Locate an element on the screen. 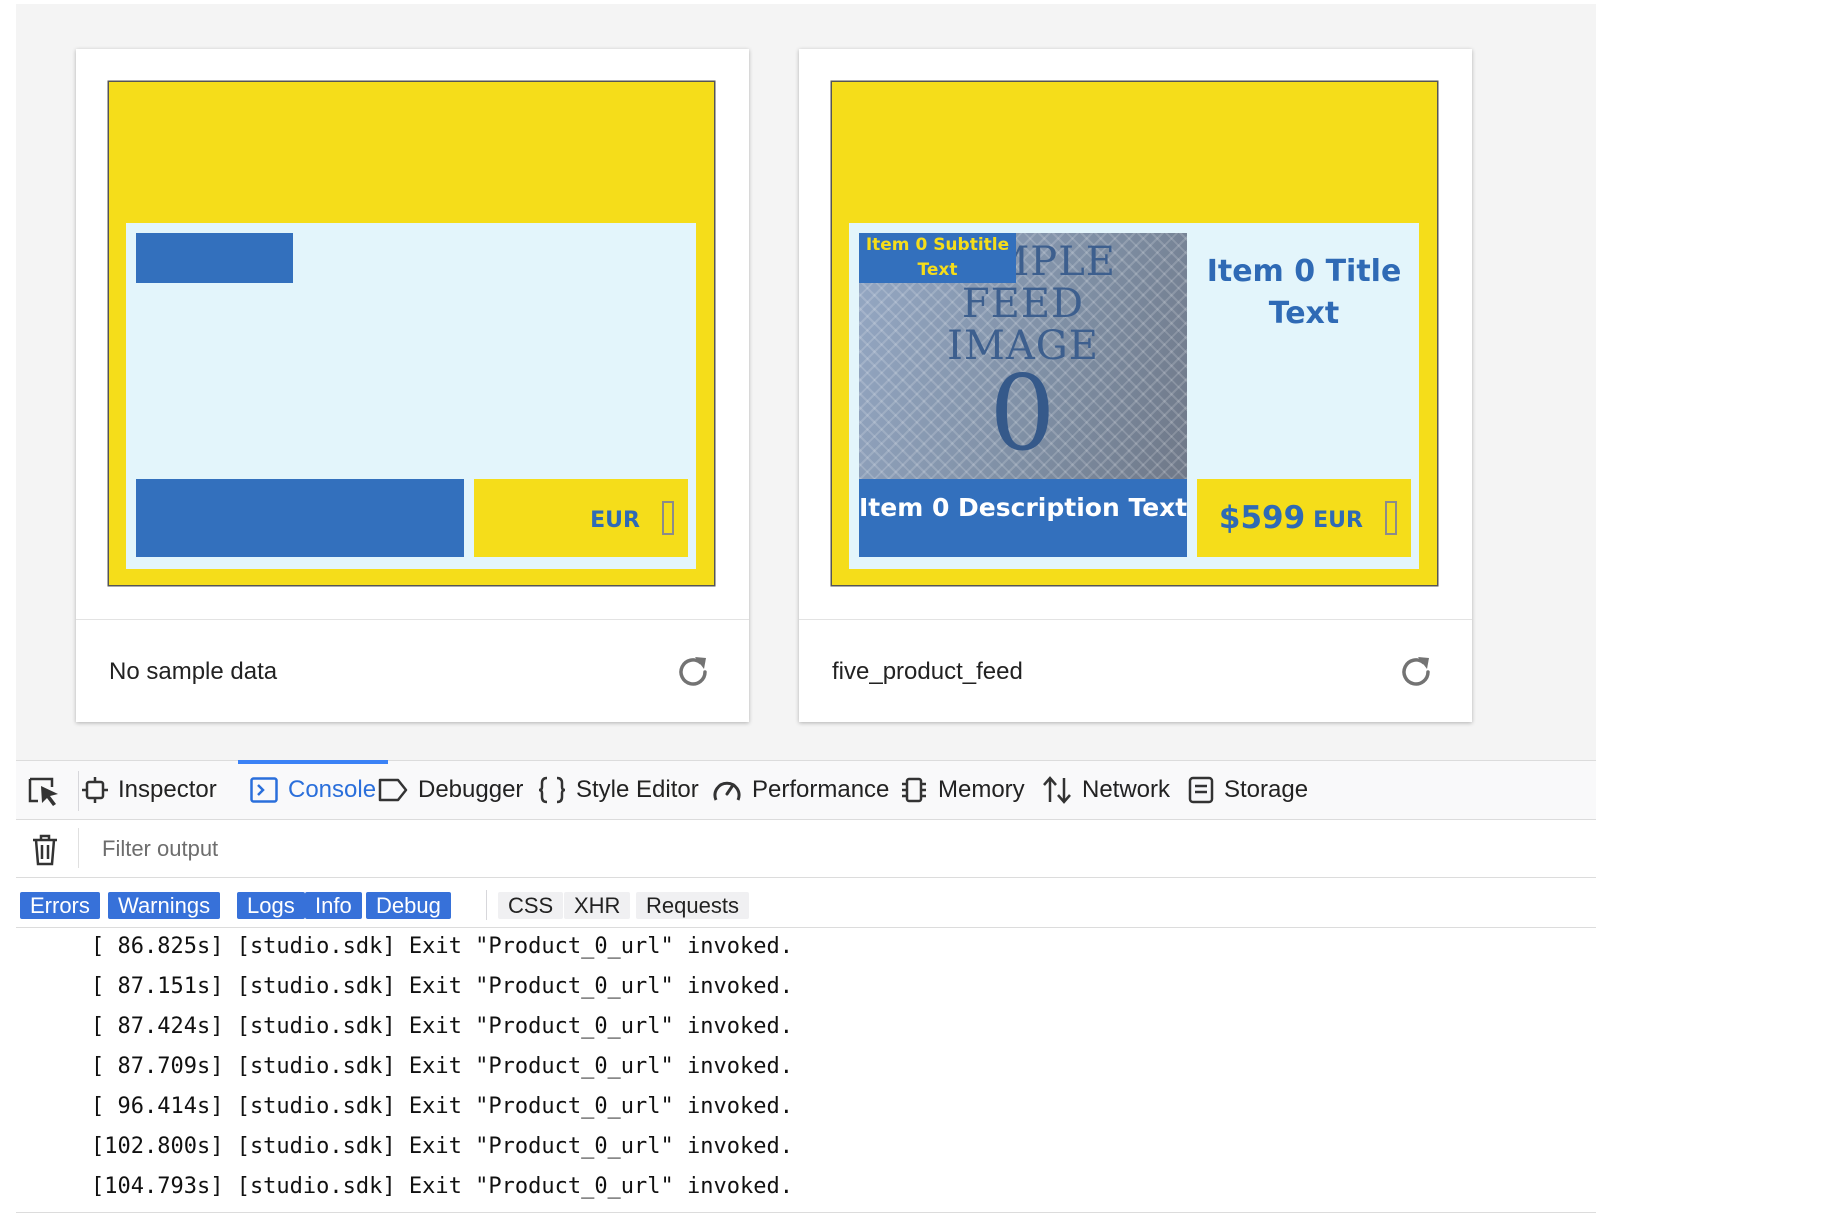 Image resolution: width=1846 pixels, height=1220 pixels. filter-info: Info is located at coordinates (333, 905).